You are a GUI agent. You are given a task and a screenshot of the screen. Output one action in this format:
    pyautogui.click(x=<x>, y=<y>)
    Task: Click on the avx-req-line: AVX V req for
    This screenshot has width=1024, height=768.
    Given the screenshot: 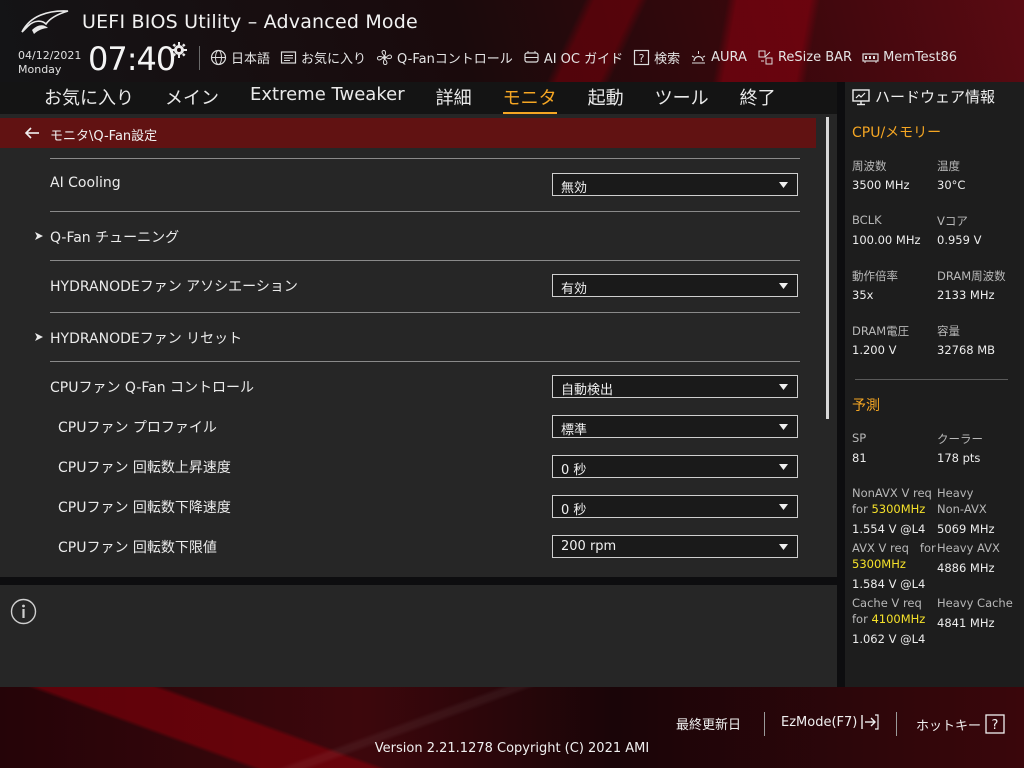 What is the action you would take?
    pyautogui.click(x=894, y=548)
    